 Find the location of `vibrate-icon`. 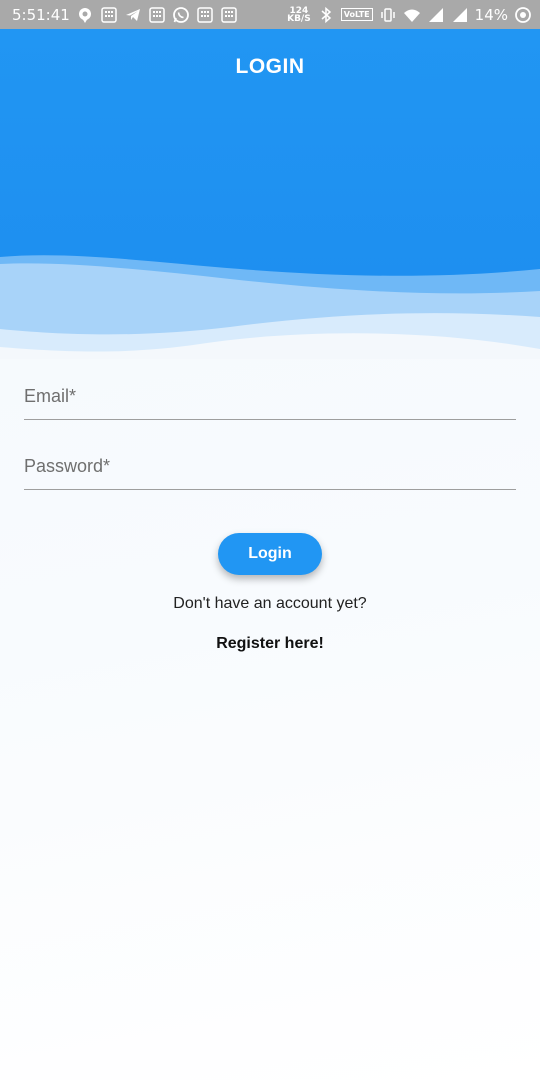

vibrate-icon is located at coordinates (388, 15).